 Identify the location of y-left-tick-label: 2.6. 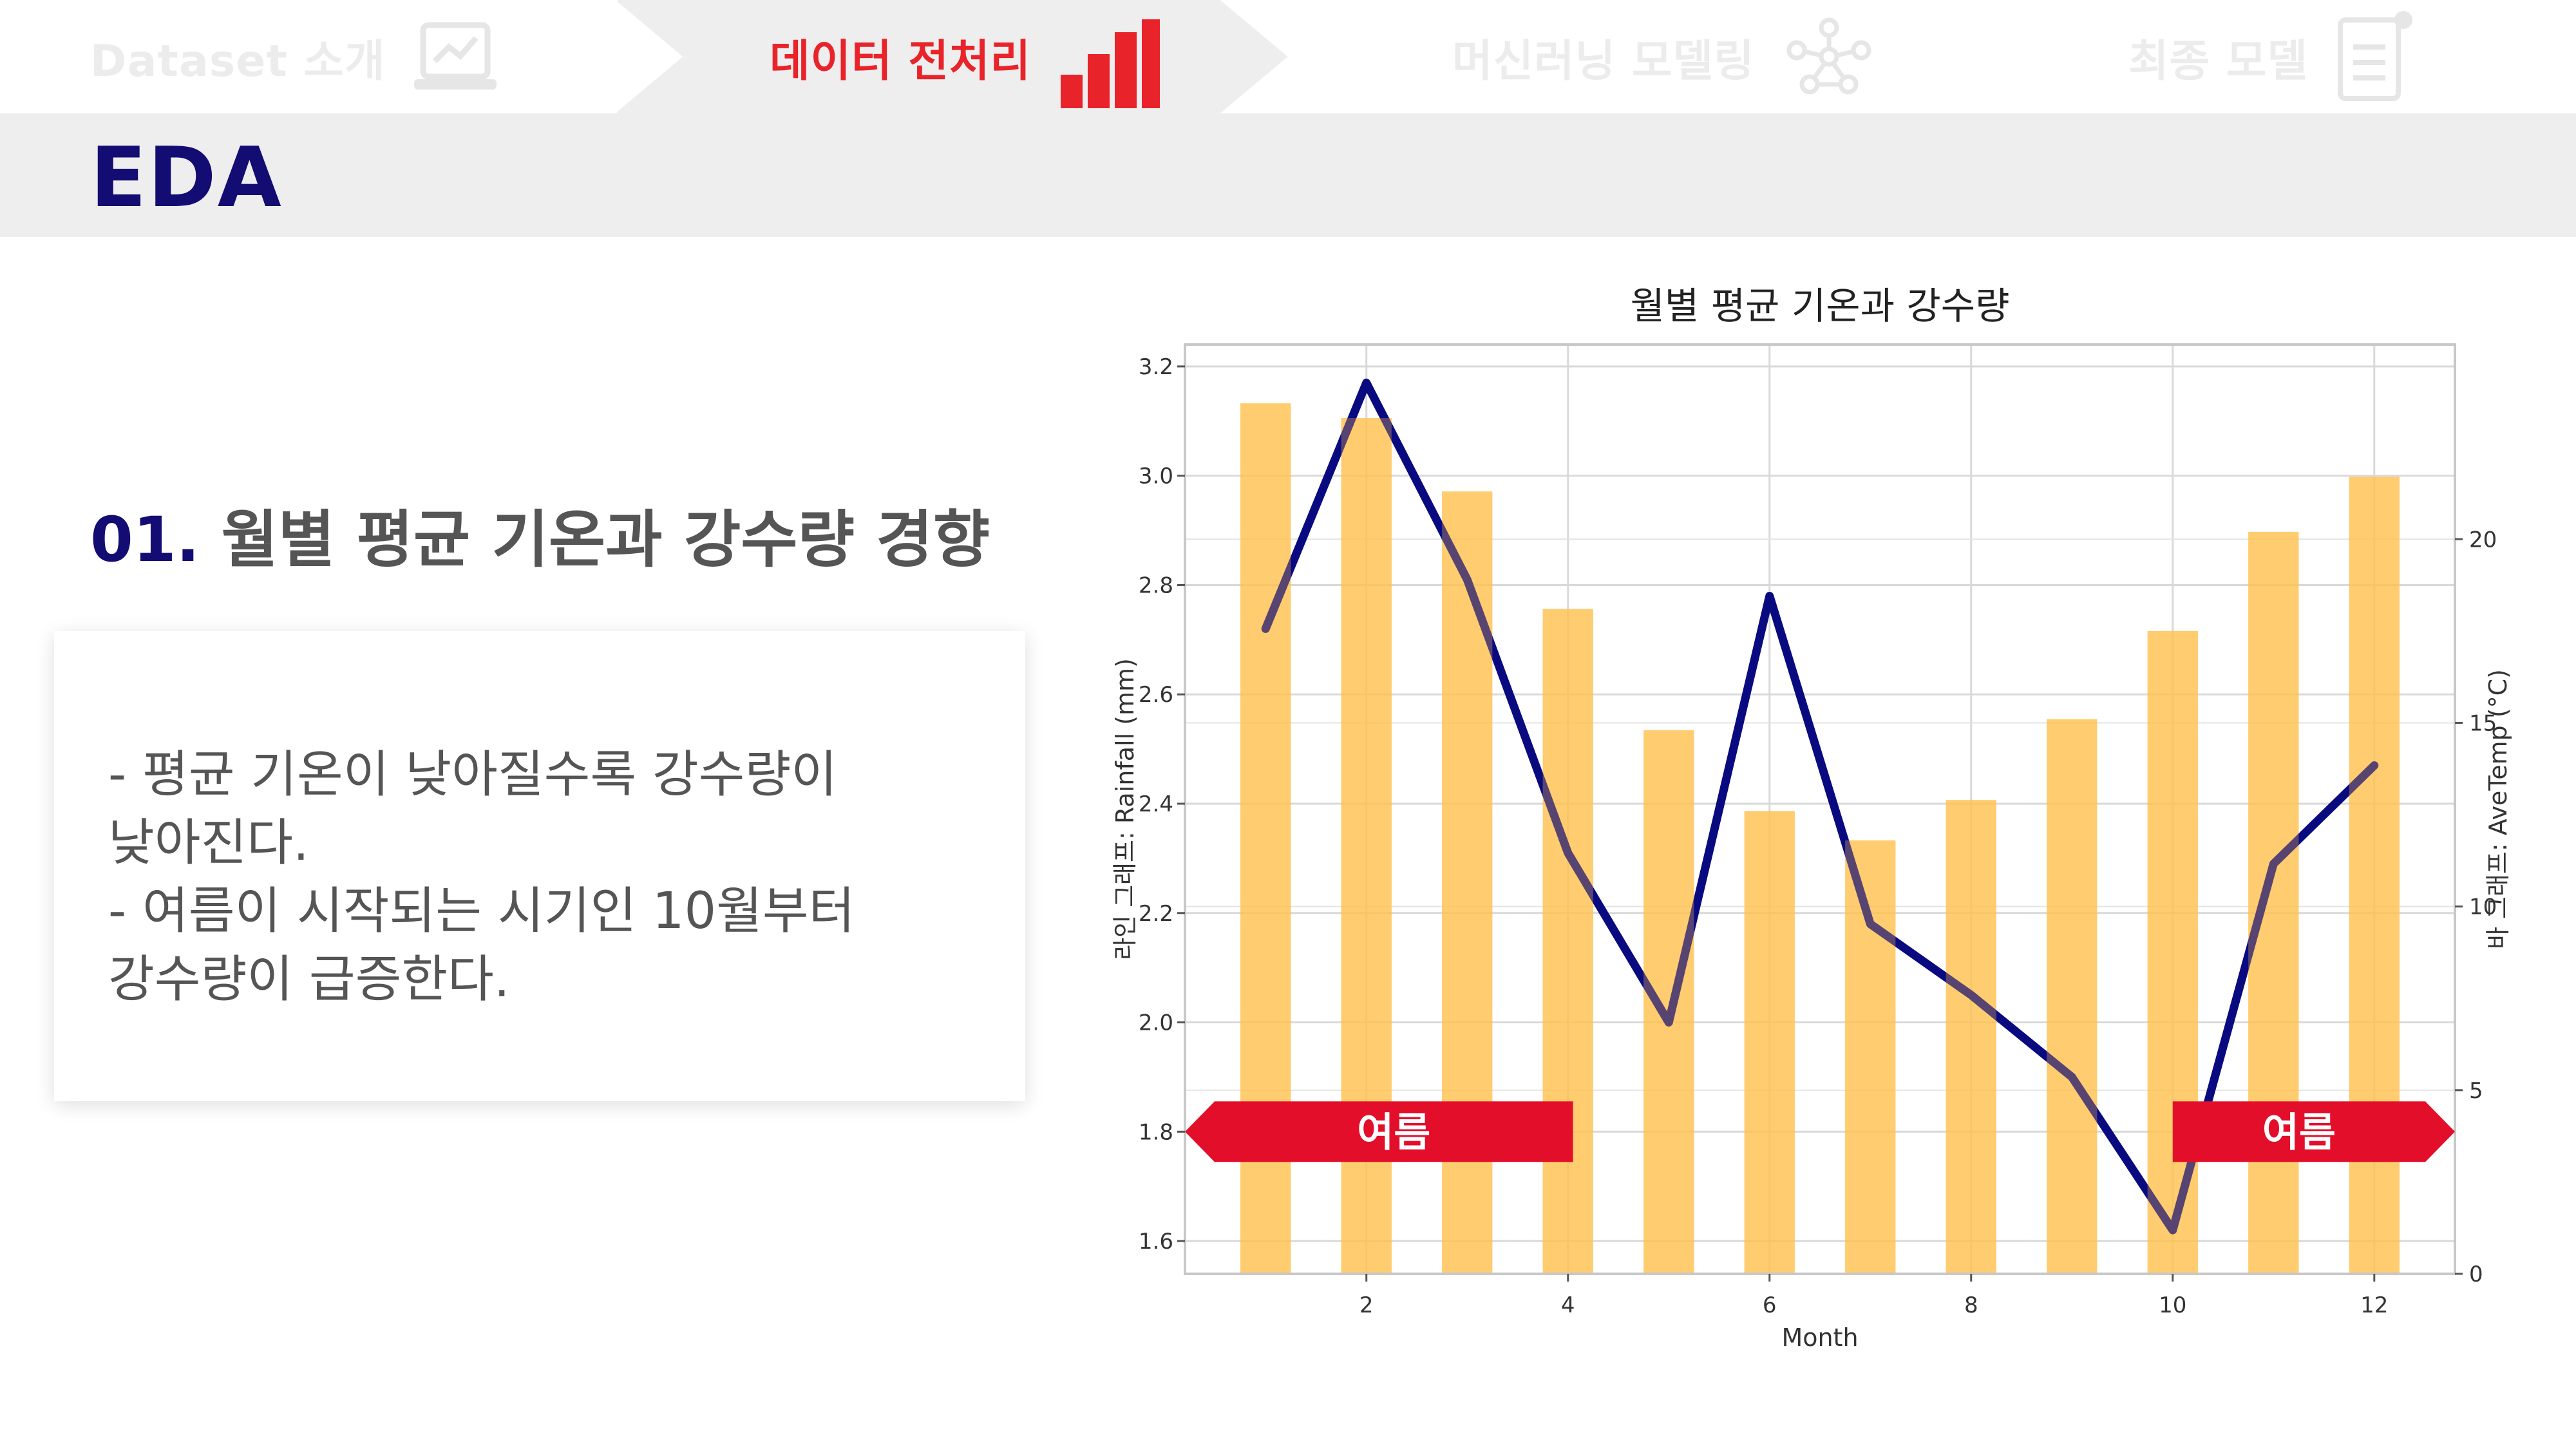
(1156, 695).